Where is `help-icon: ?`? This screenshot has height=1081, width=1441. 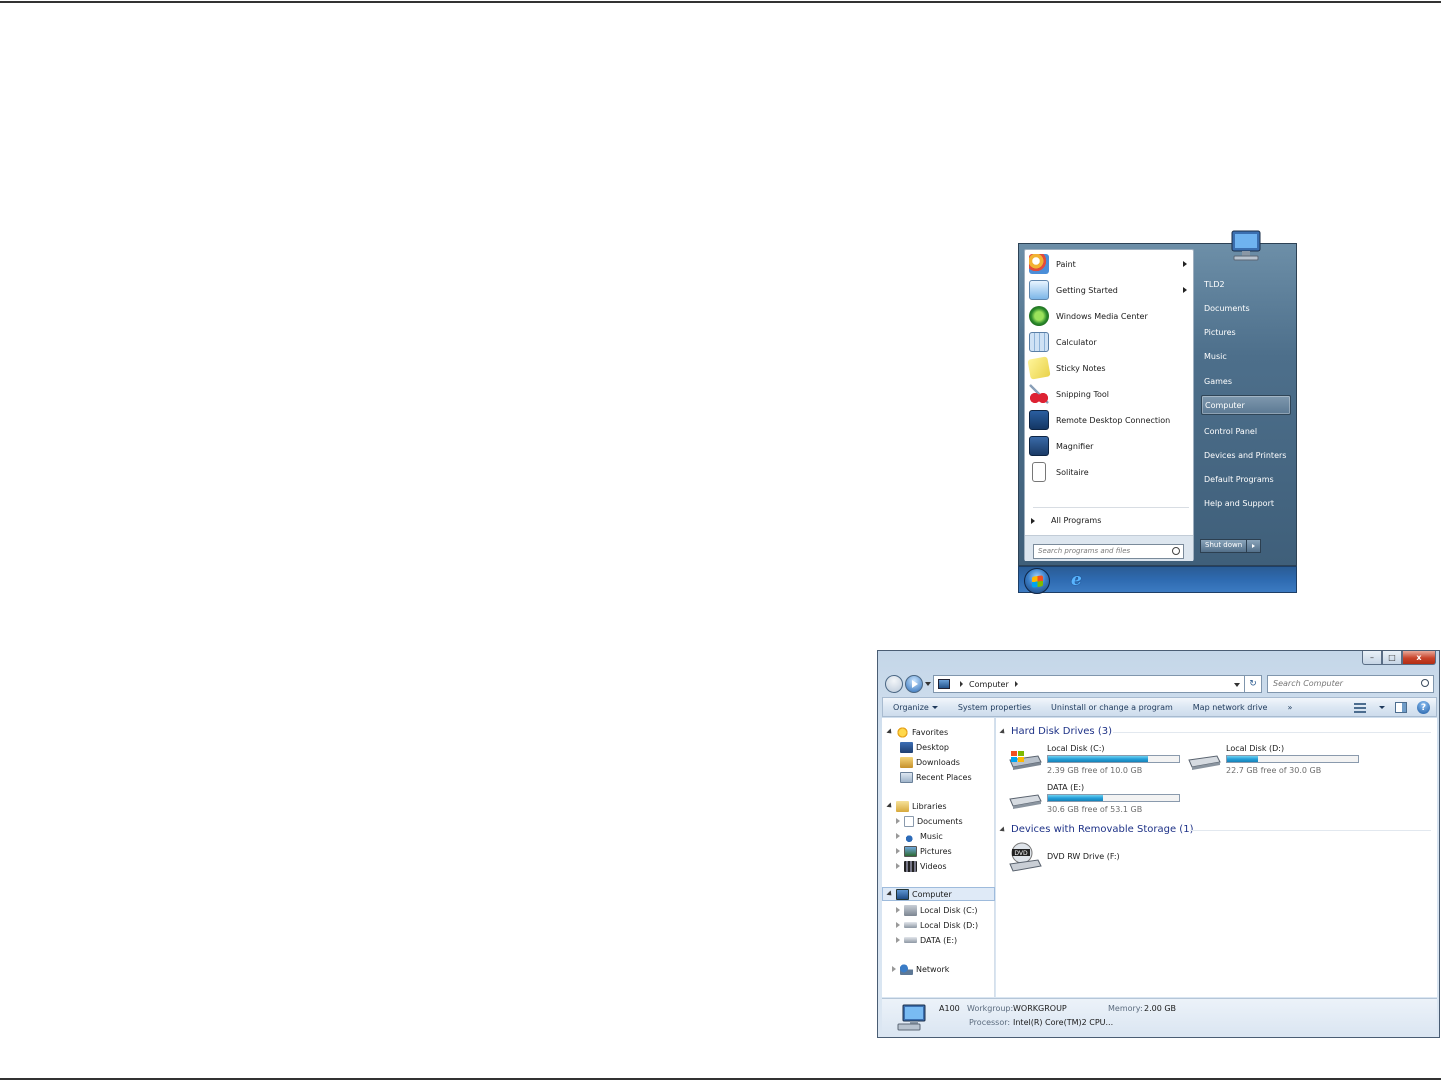 help-icon: ? is located at coordinates (1423, 707).